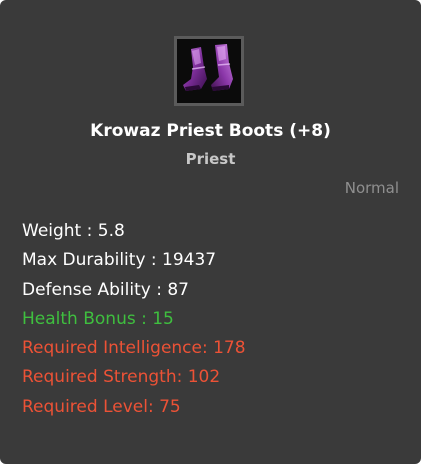 The width and height of the screenshot is (422, 465). I want to click on stat-required-intelligence: Required Intelligence: 178, so click(134, 348).